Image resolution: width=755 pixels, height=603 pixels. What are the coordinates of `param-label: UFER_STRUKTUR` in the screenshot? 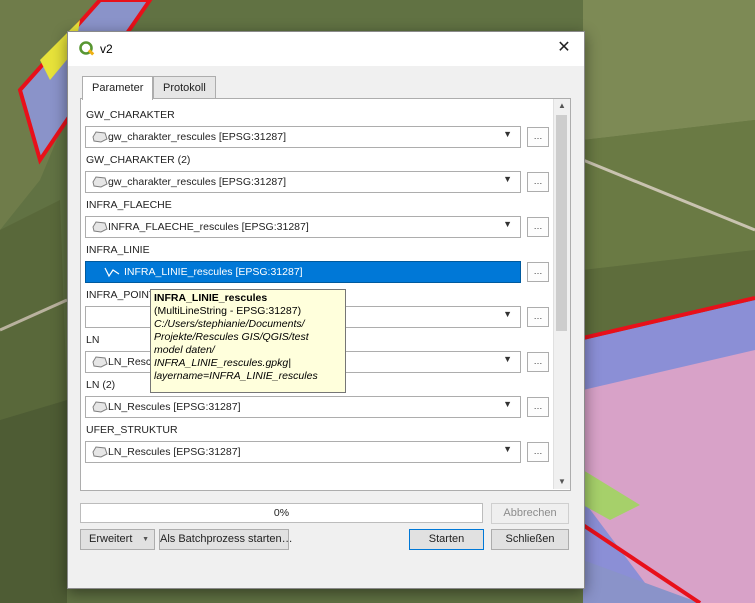 It's located at (132, 430).